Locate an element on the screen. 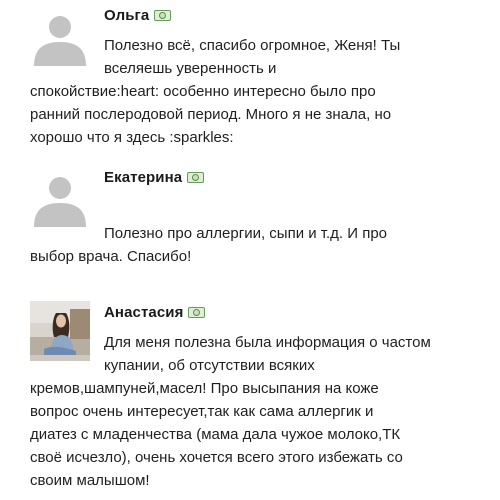 This screenshot has height=500, width=500. photo-avatar is located at coordinates (60, 331).